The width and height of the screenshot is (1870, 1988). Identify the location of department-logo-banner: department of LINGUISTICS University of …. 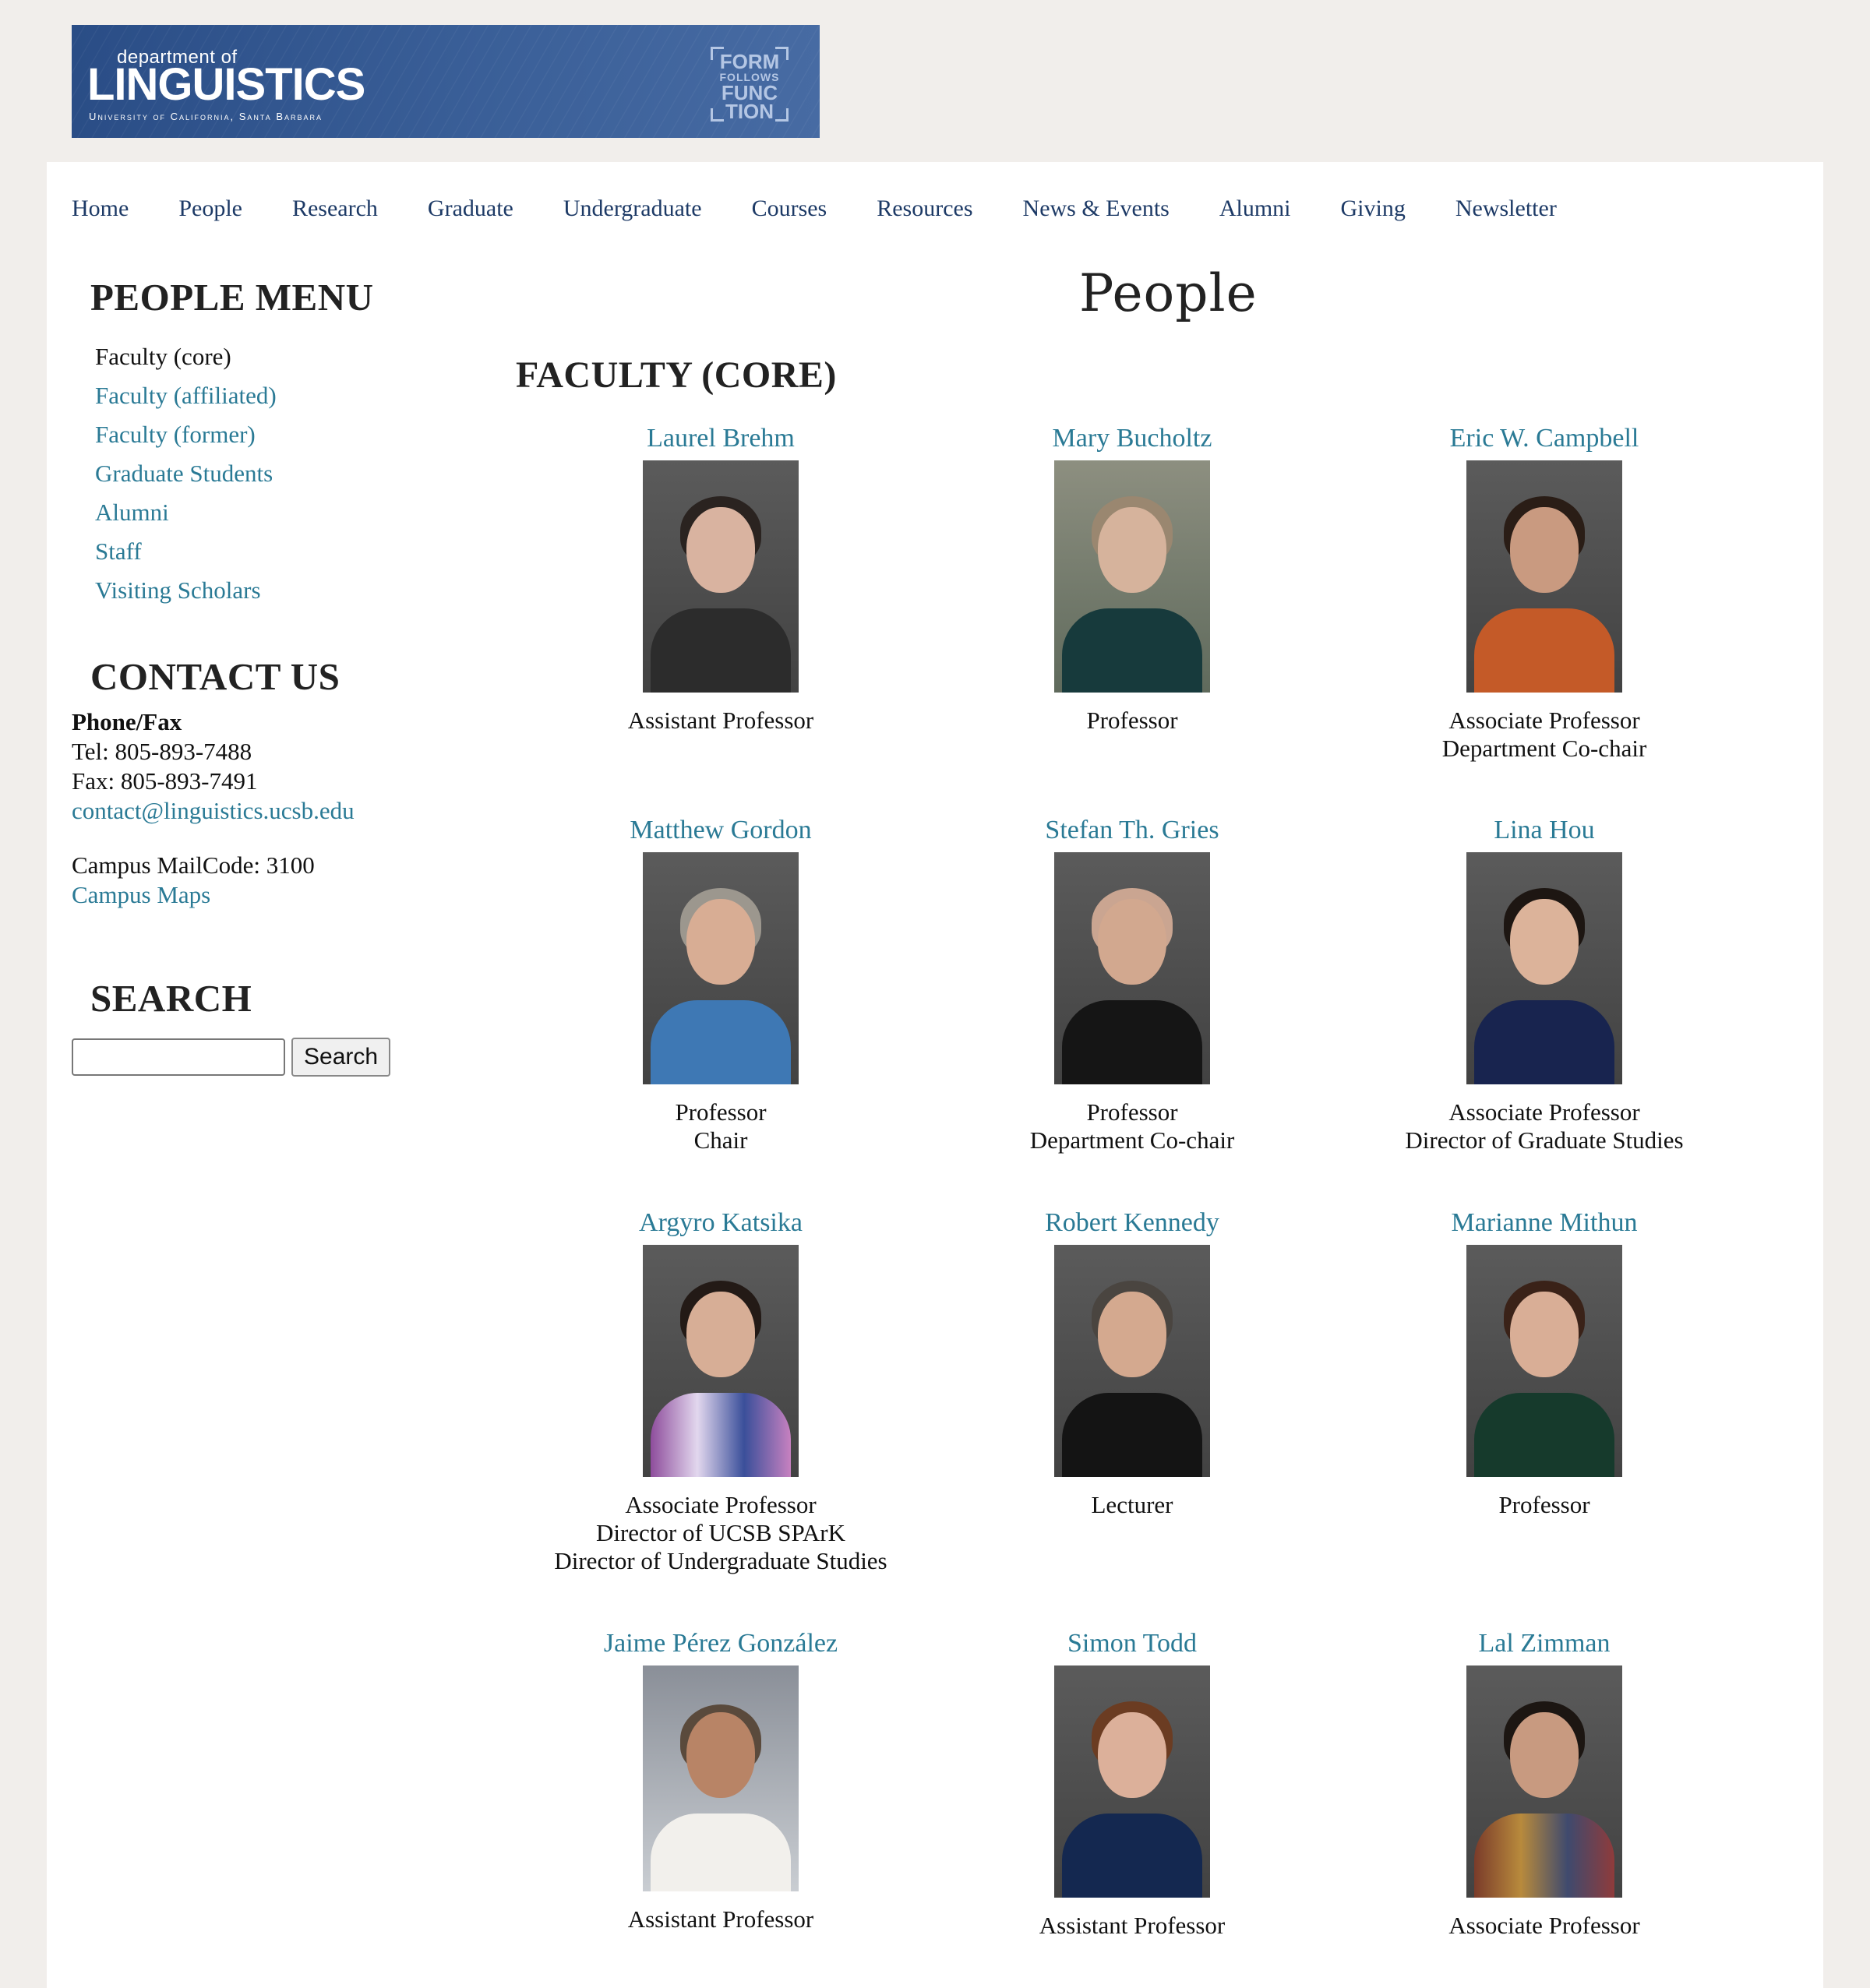
(446, 81).